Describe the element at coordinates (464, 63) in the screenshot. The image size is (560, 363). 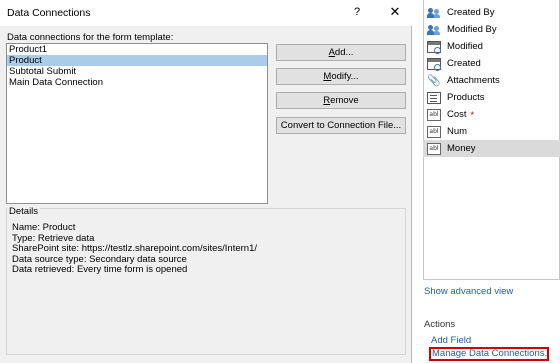
I see `field-label: Created` at that location.